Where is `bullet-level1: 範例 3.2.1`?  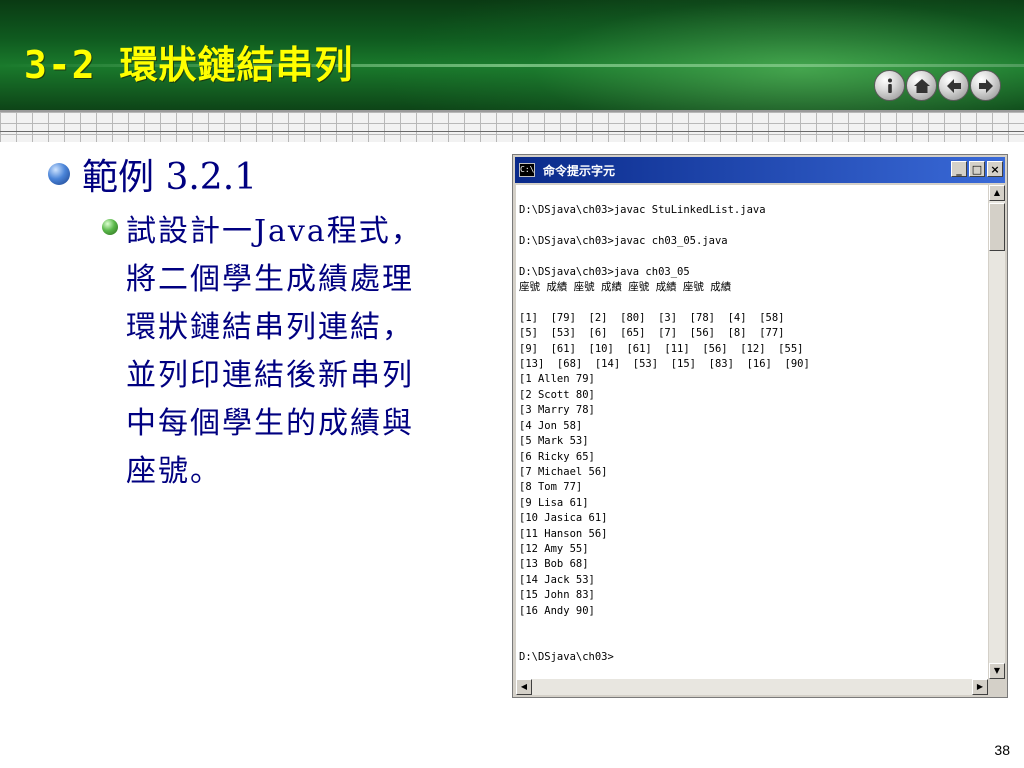
bullet-level1: 範例 3.2.1 is located at coordinates (152, 174).